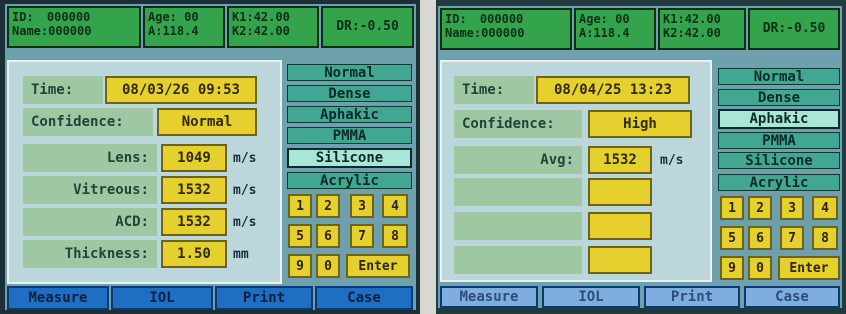  Describe the element at coordinates (194, 222) in the screenshot. I see `acd-value: 1532` at that location.